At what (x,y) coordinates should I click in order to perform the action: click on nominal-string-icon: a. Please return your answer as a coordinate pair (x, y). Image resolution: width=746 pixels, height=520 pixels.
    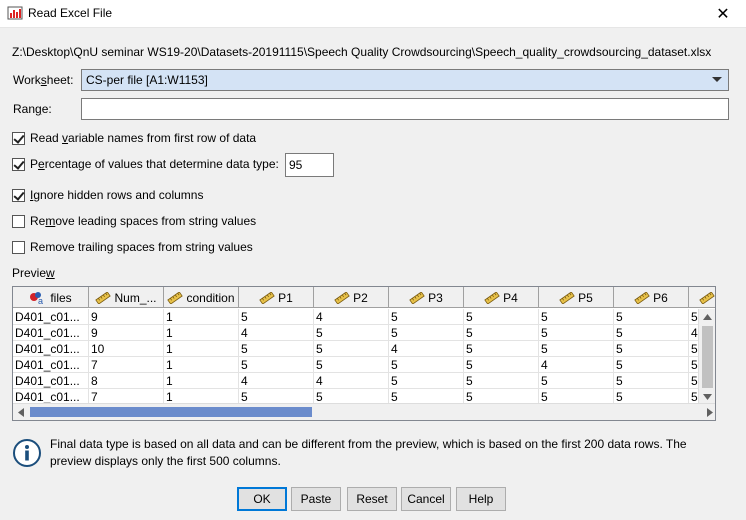
    Looking at the image, I should click on (36, 298).